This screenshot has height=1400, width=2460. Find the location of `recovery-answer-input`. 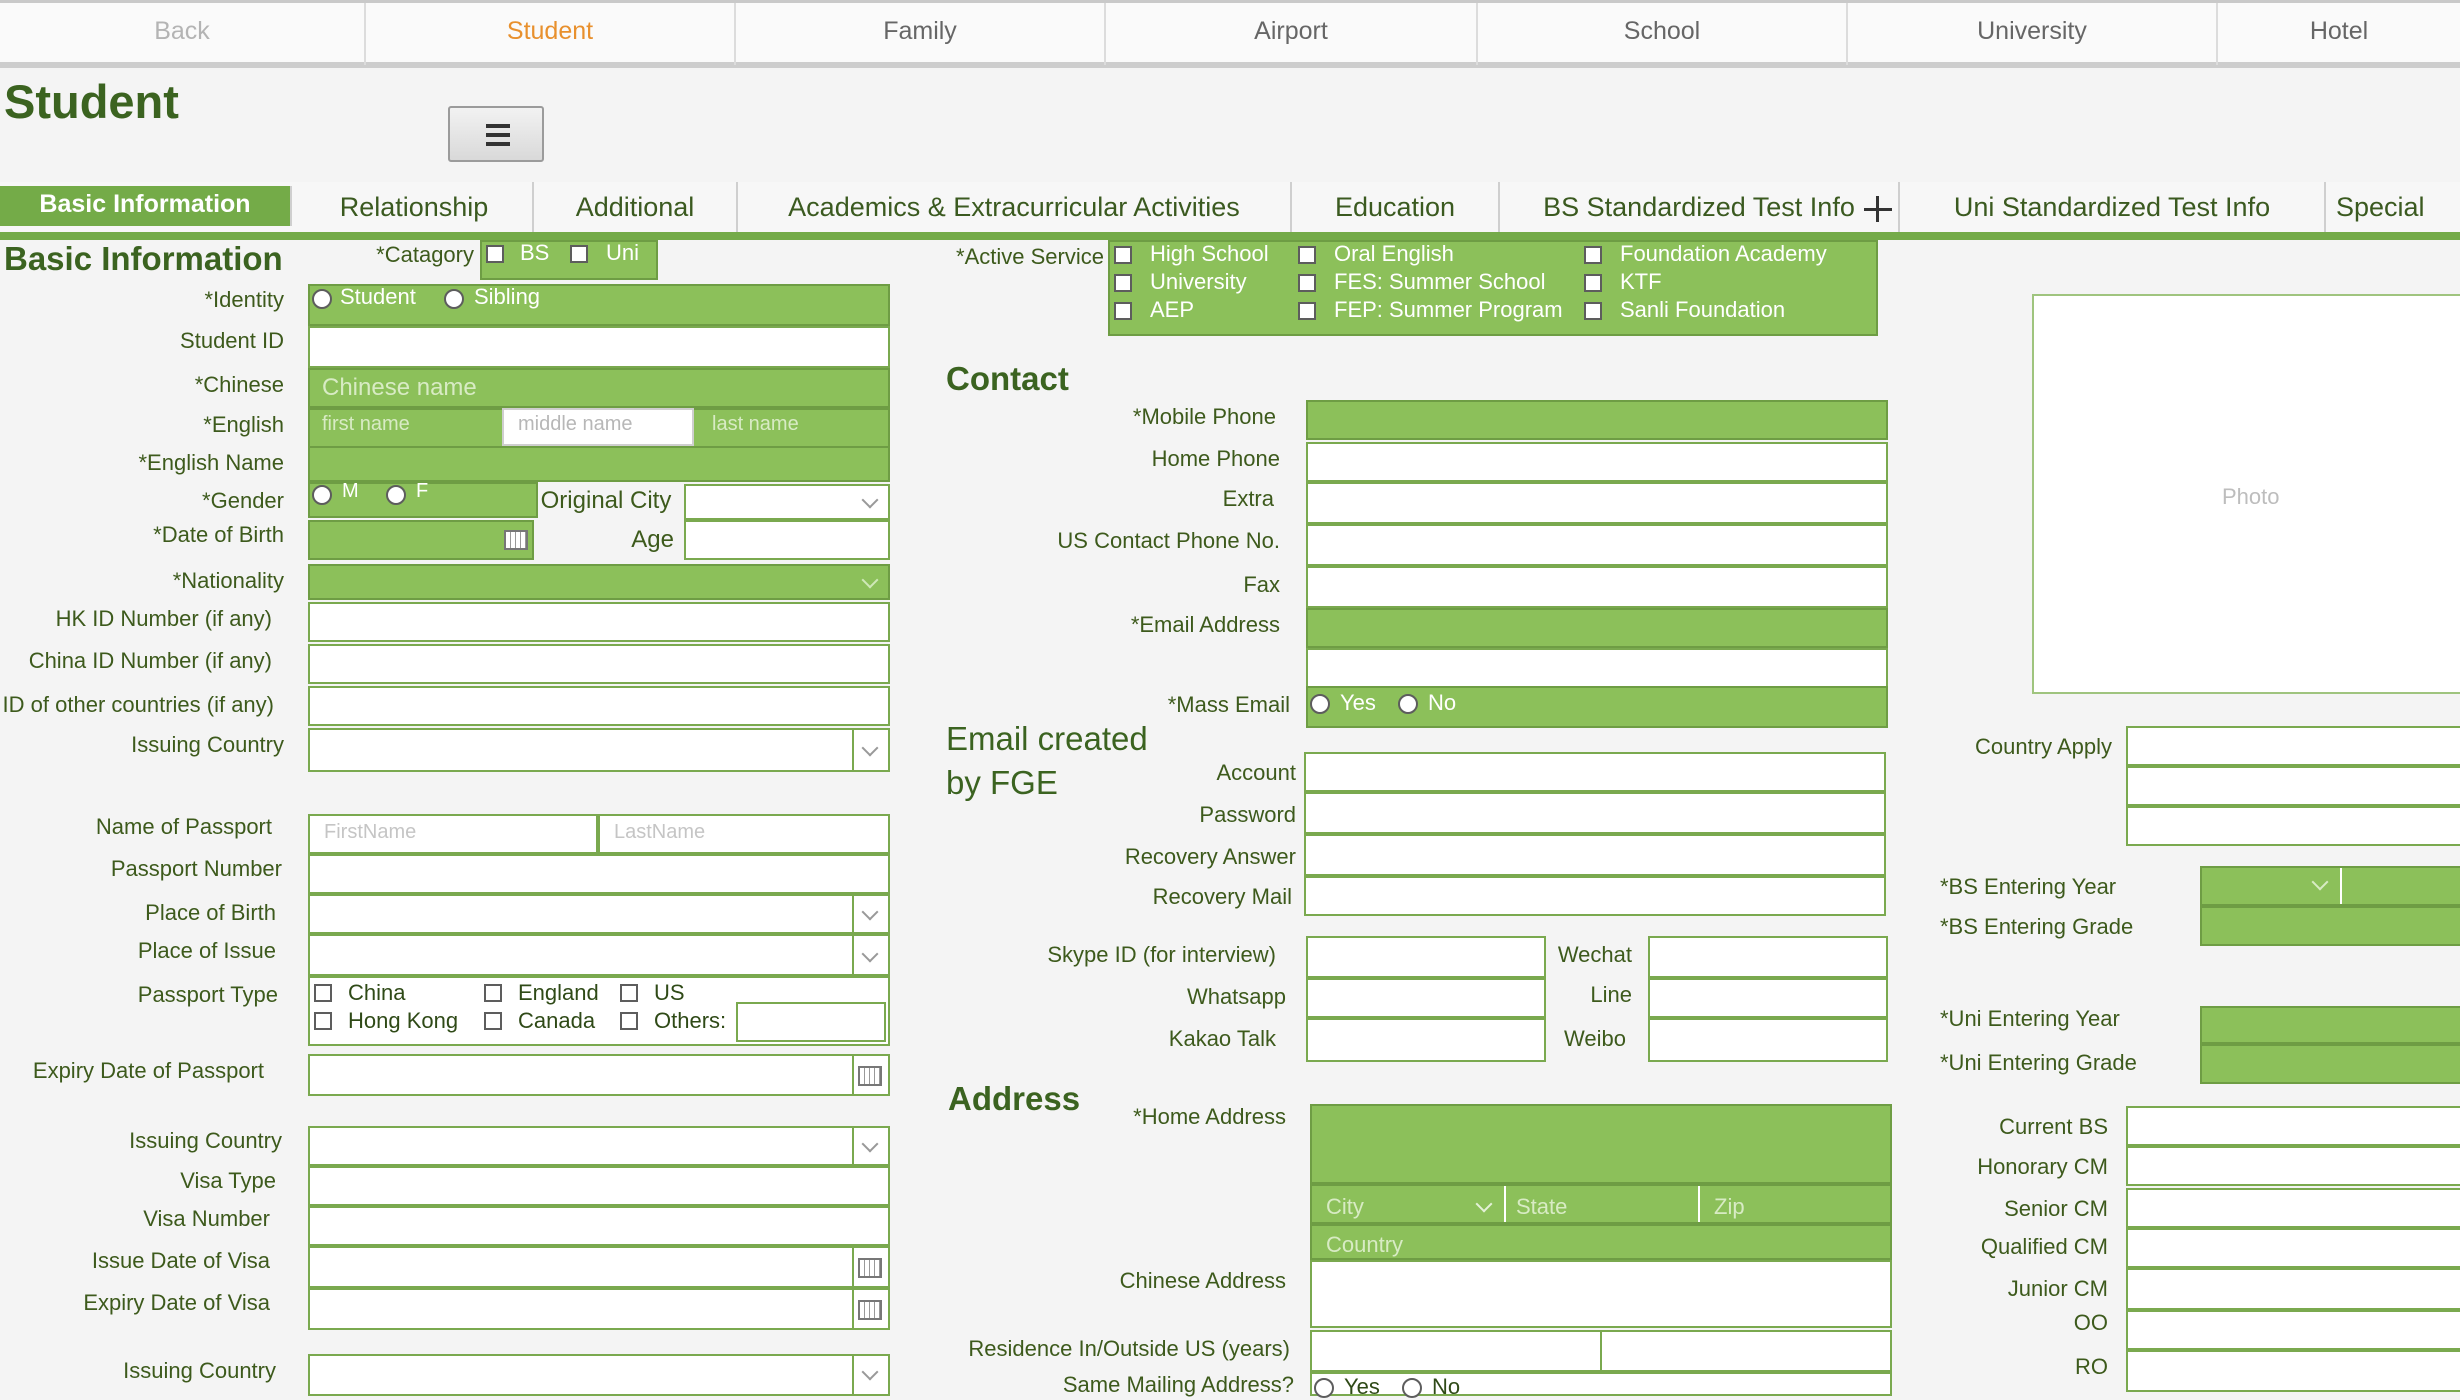

recovery-answer-input is located at coordinates (1595, 855).